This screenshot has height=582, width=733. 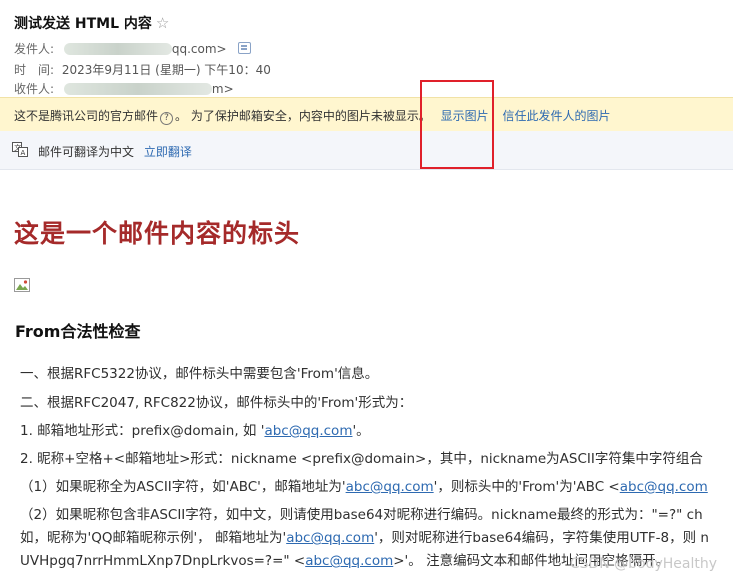 I want to click on translate-icon: 文 A, so click(x=20, y=149).